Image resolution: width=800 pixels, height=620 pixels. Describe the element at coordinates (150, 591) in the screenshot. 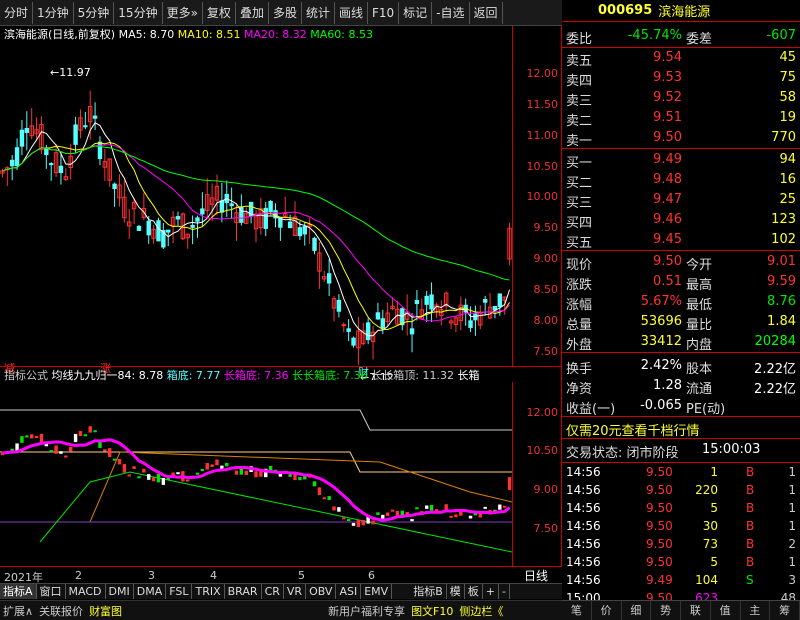

I see `indicator-tab: DMA` at that location.